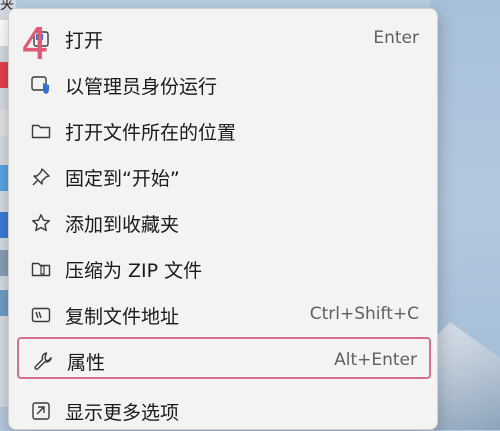 The height and width of the screenshot is (431, 500). Describe the element at coordinates (224, 410) in the screenshot. I see `menu-item-show-more-options: 显示更多选项` at that location.